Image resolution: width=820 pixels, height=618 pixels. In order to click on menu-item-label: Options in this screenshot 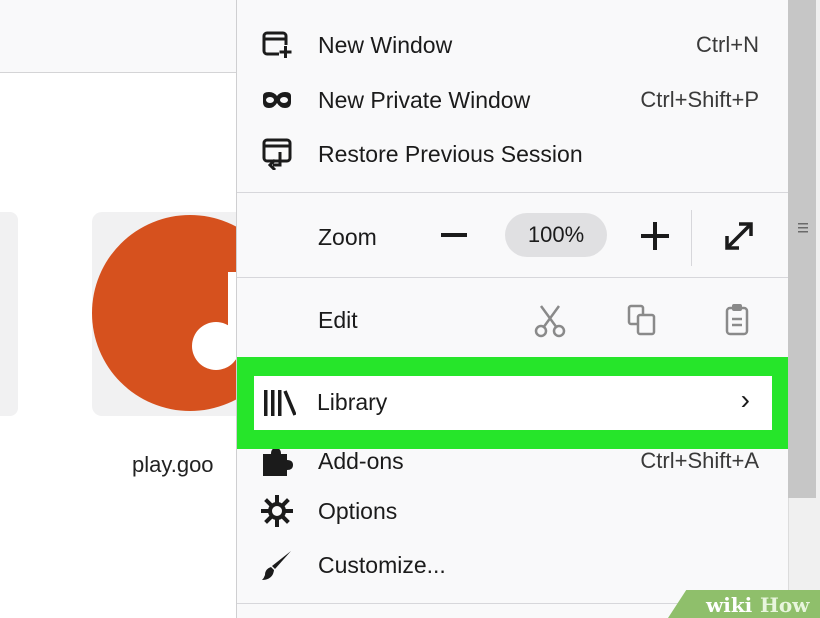, I will do `click(358, 510)`.